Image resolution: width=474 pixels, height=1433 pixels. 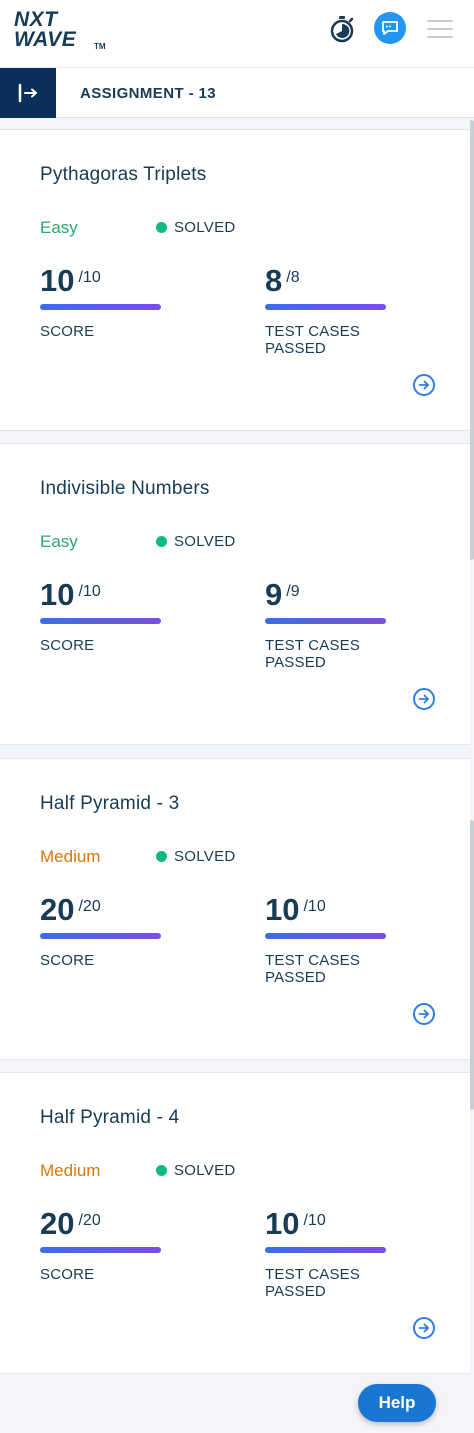 What do you see at coordinates (472, 776) in the screenshot?
I see `page-scrollbar` at bounding box center [472, 776].